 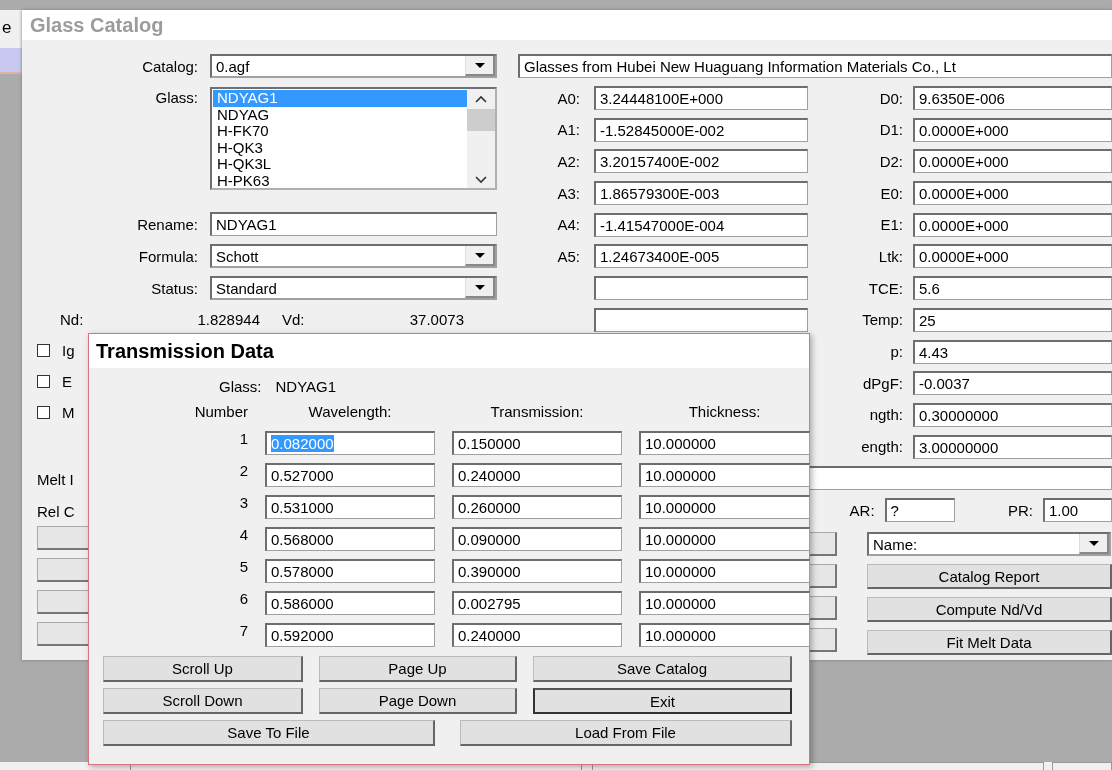 What do you see at coordinates (481, 120) in the screenshot?
I see `scrollbar-thumb` at bounding box center [481, 120].